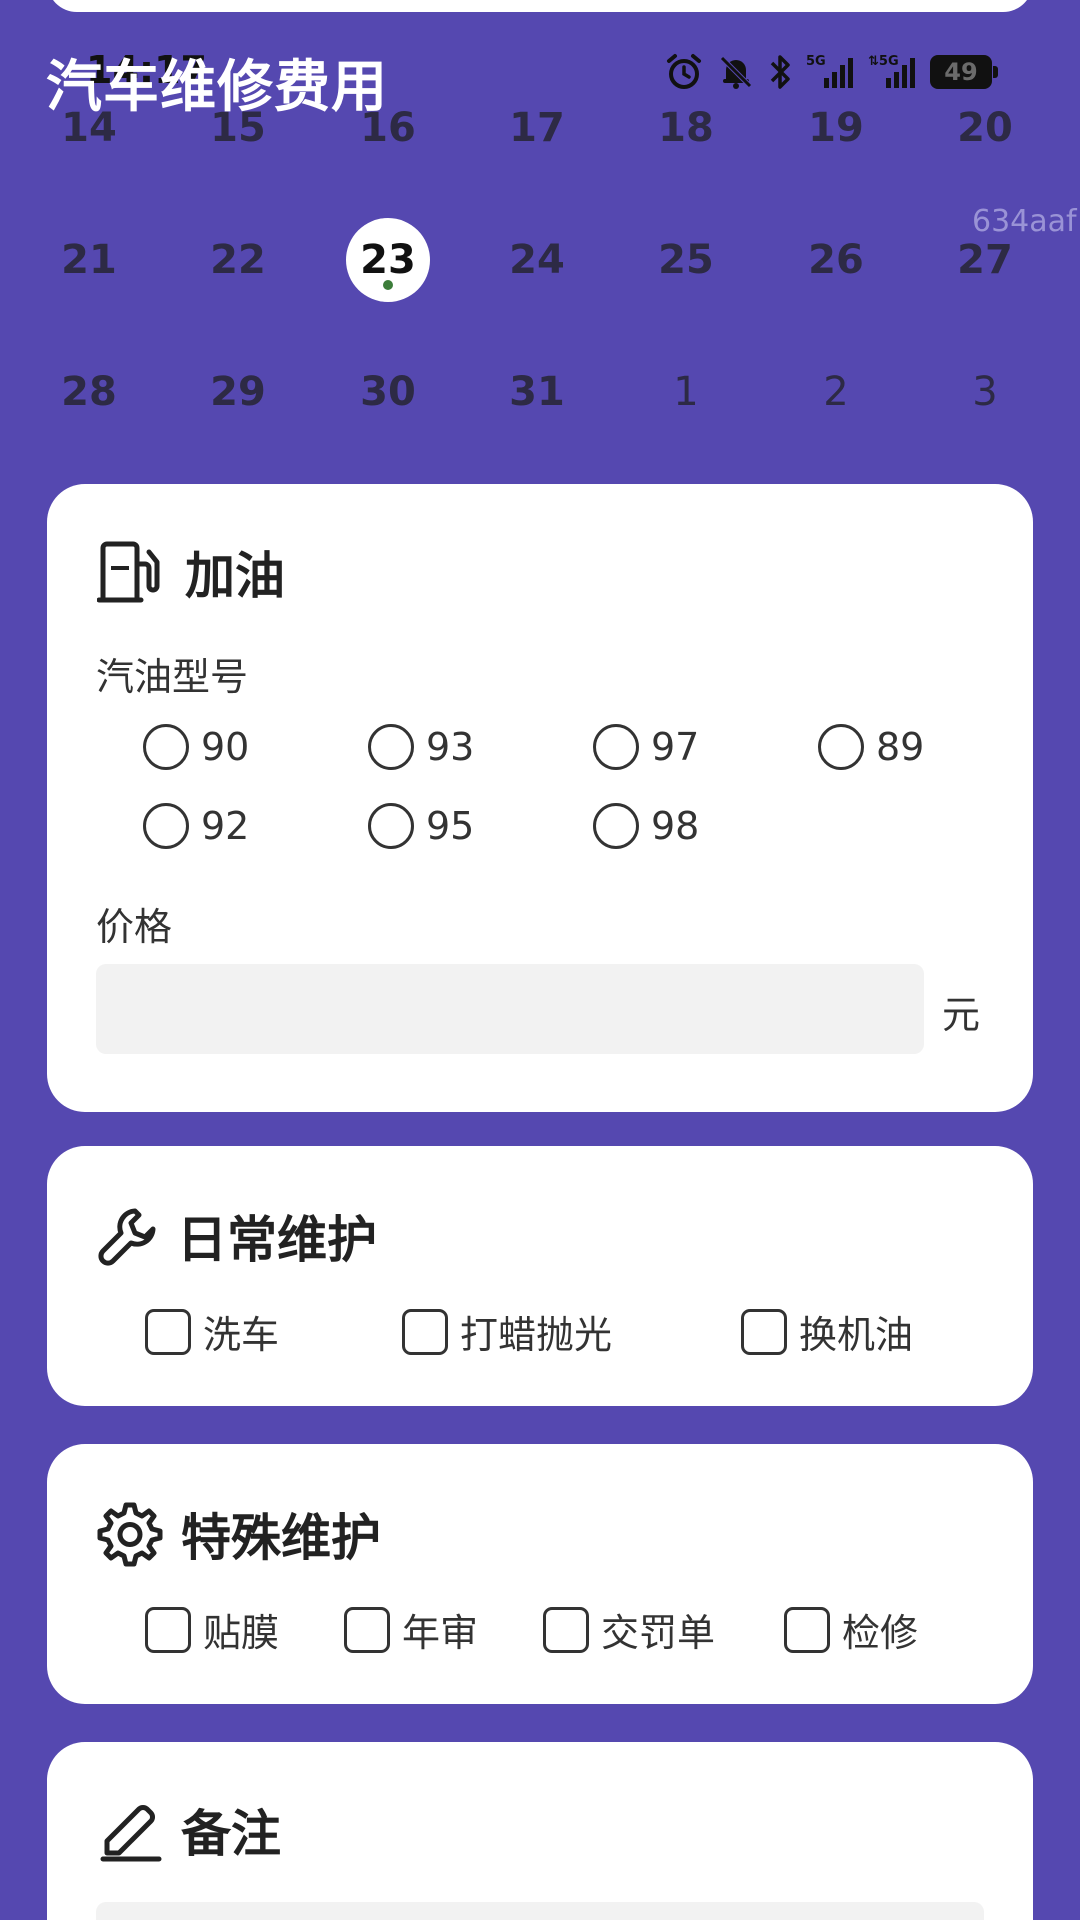  I want to click on calendar-day: 25, so click(686, 260).